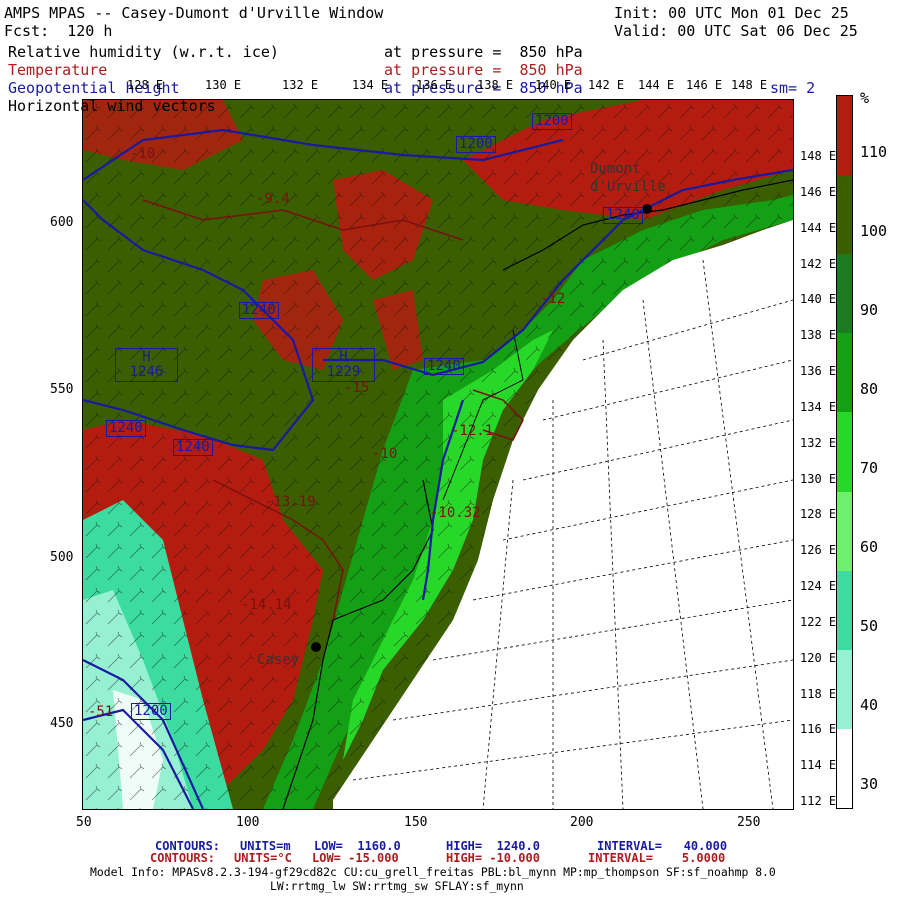  What do you see at coordinates (84, 822) in the screenshot?
I see `x-tick: 50` at bounding box center [84, 822].